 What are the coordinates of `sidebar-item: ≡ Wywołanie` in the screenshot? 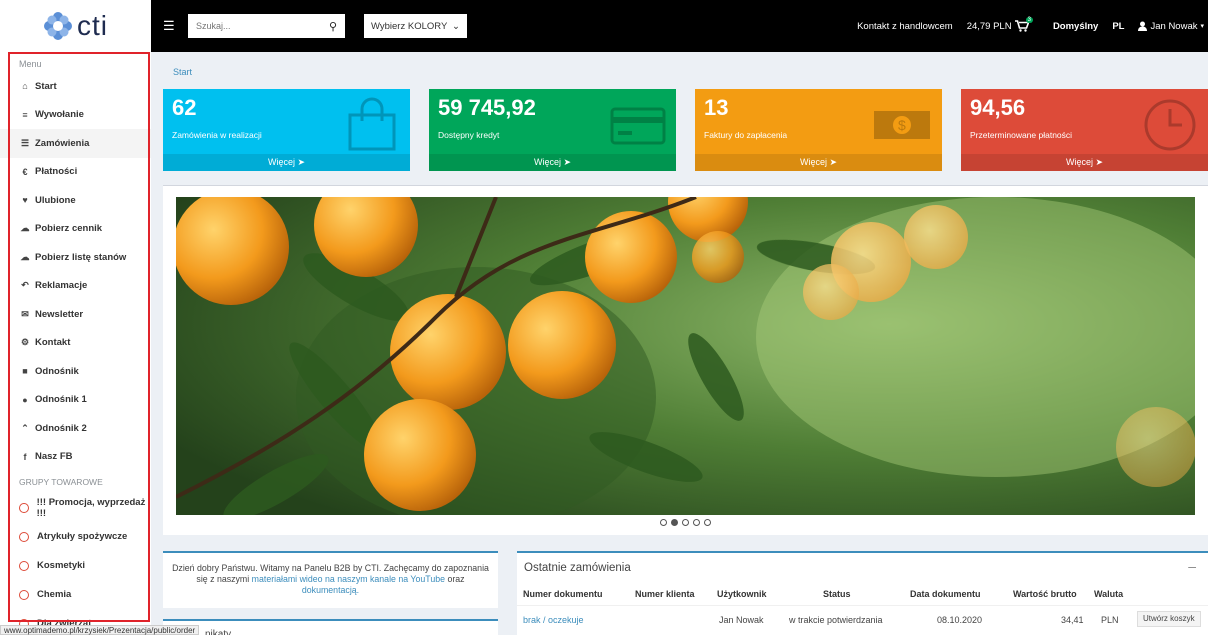 It's located at (75, 115).